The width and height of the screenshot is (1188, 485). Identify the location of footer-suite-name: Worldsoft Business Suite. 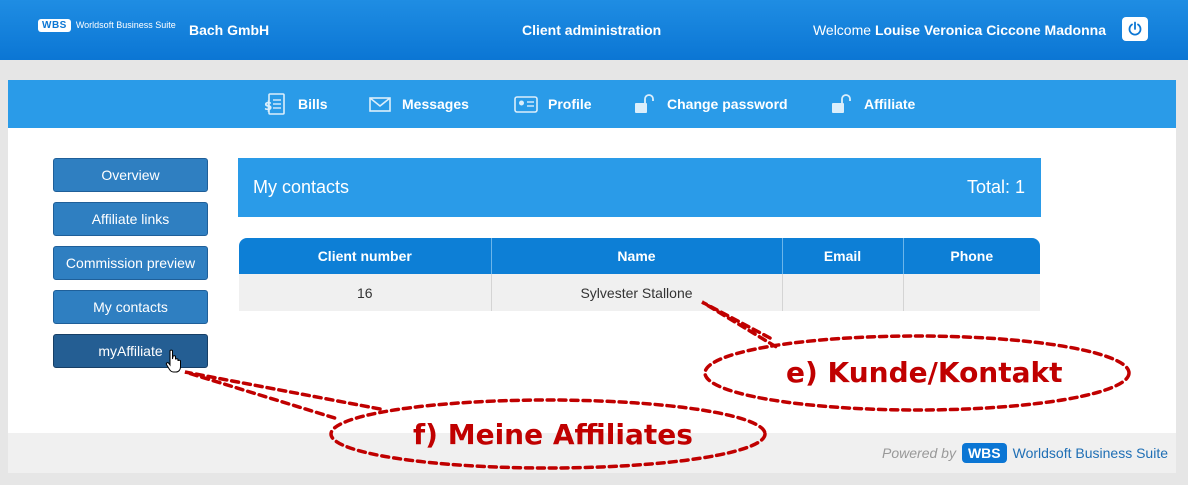
(1090, 453).